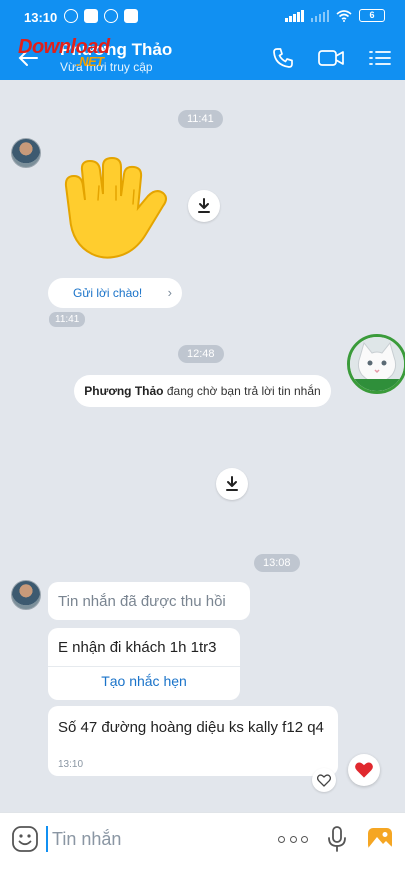  I want to click on send-image-button, so click(380, 839).